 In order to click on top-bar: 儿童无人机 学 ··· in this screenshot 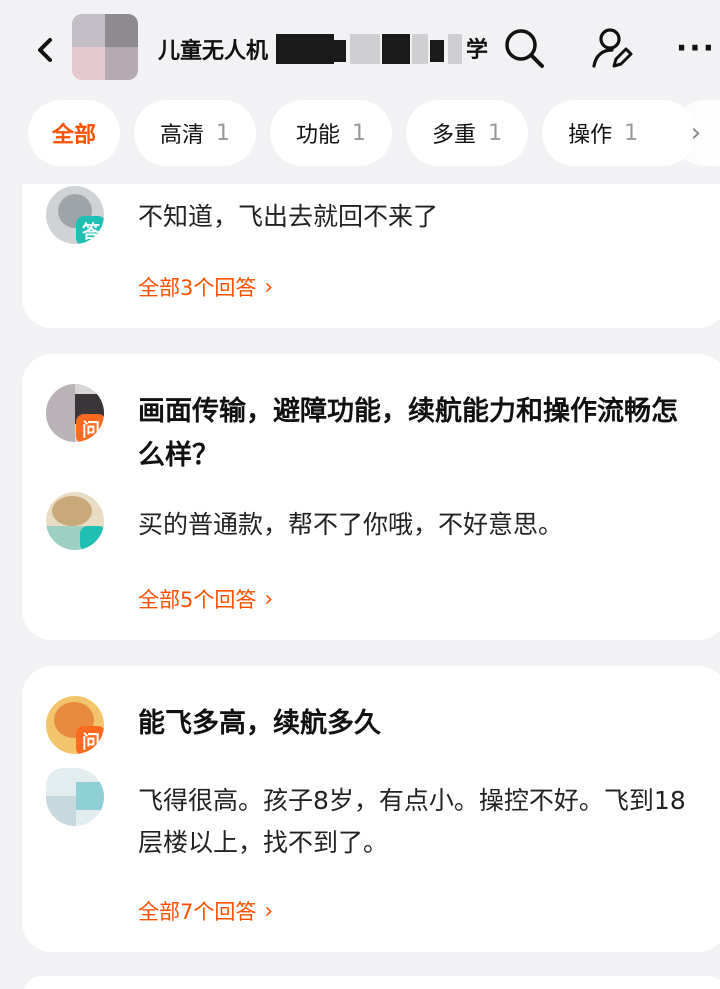, I will do `click(360, 49)`.